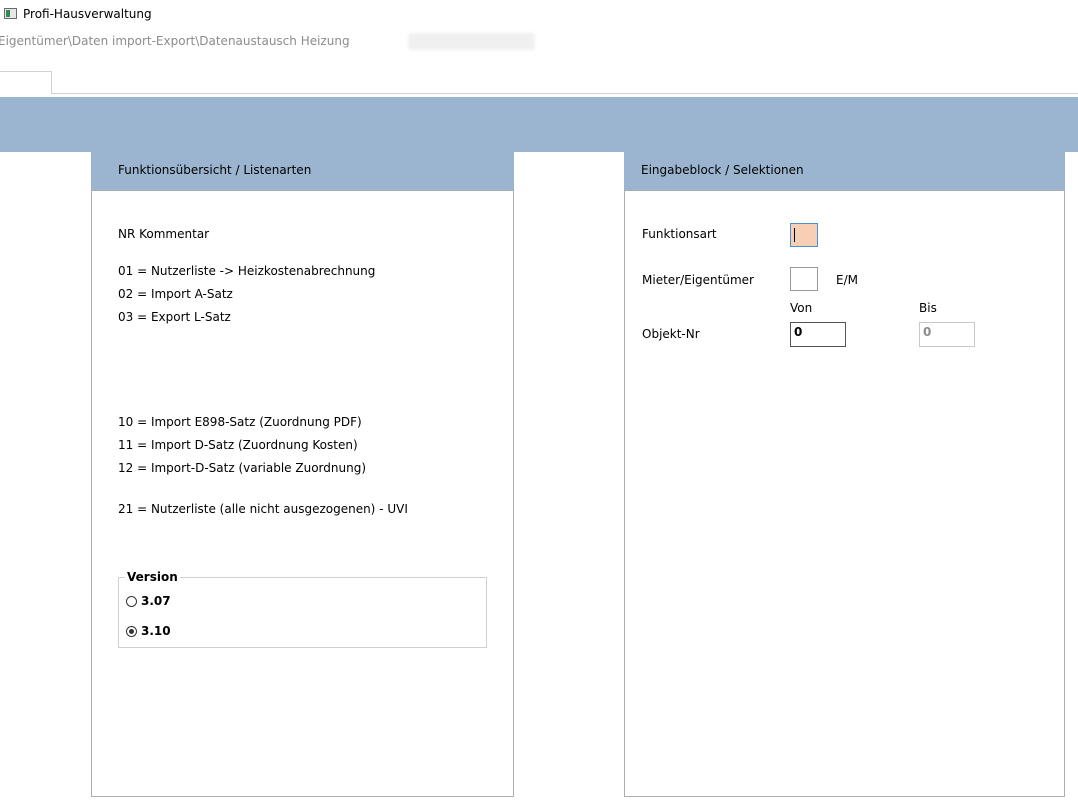 The width and height of the screenshot is (1078, 809). I want to click on version-option-label: 3.10, so click(156, 631).